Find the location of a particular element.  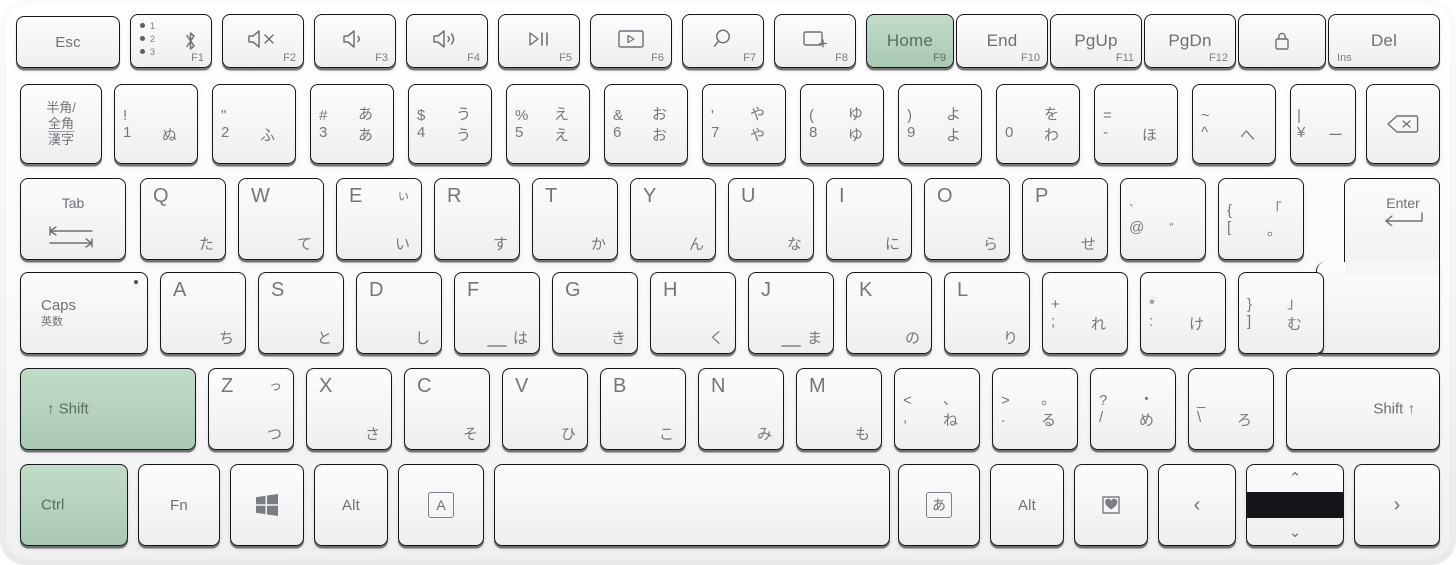

key-e: E ぃ い is located at coordinates (379, 219).